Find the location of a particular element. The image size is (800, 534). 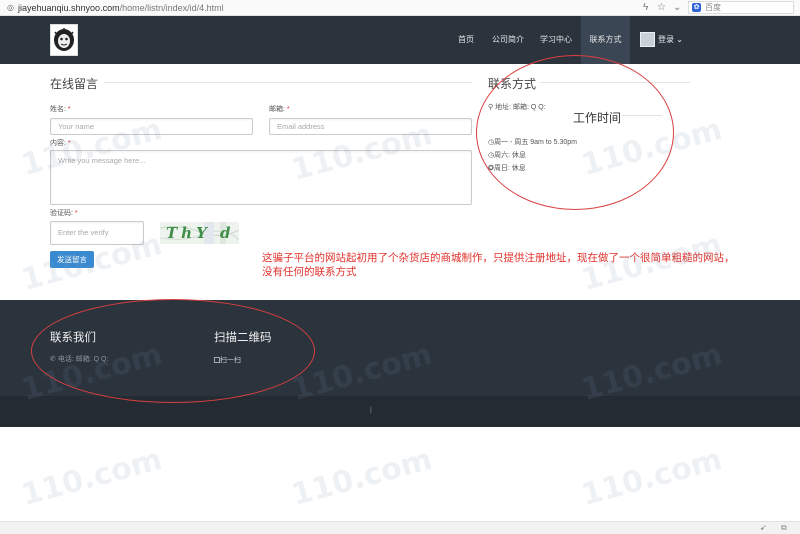

email-label-text: 邮箱: is located at coordinates (277, 109).